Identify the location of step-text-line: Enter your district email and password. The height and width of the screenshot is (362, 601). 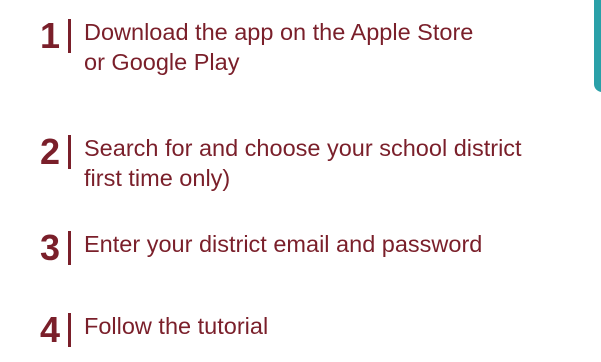
(283, 244).